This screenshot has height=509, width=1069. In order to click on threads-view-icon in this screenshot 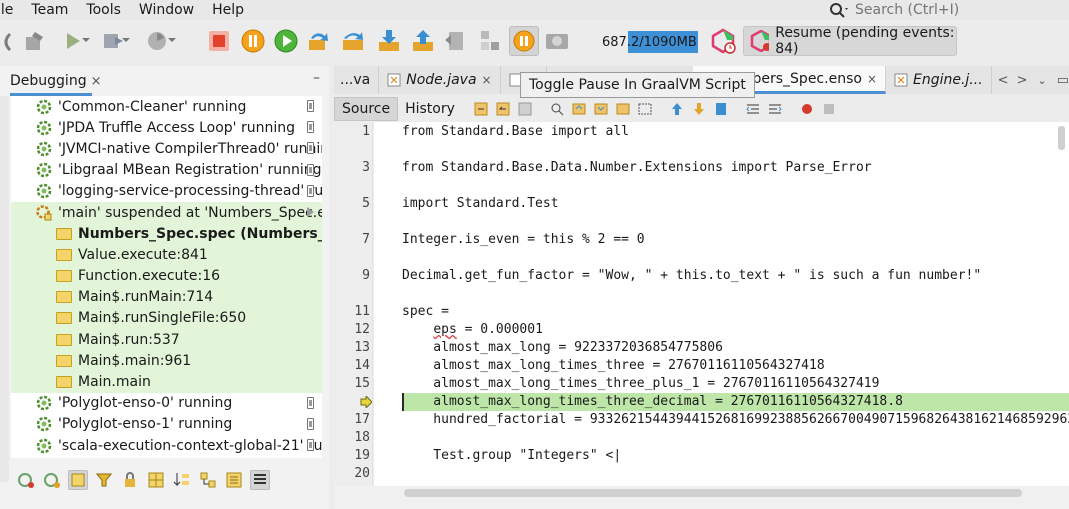, I will do `click(234, 480)`.